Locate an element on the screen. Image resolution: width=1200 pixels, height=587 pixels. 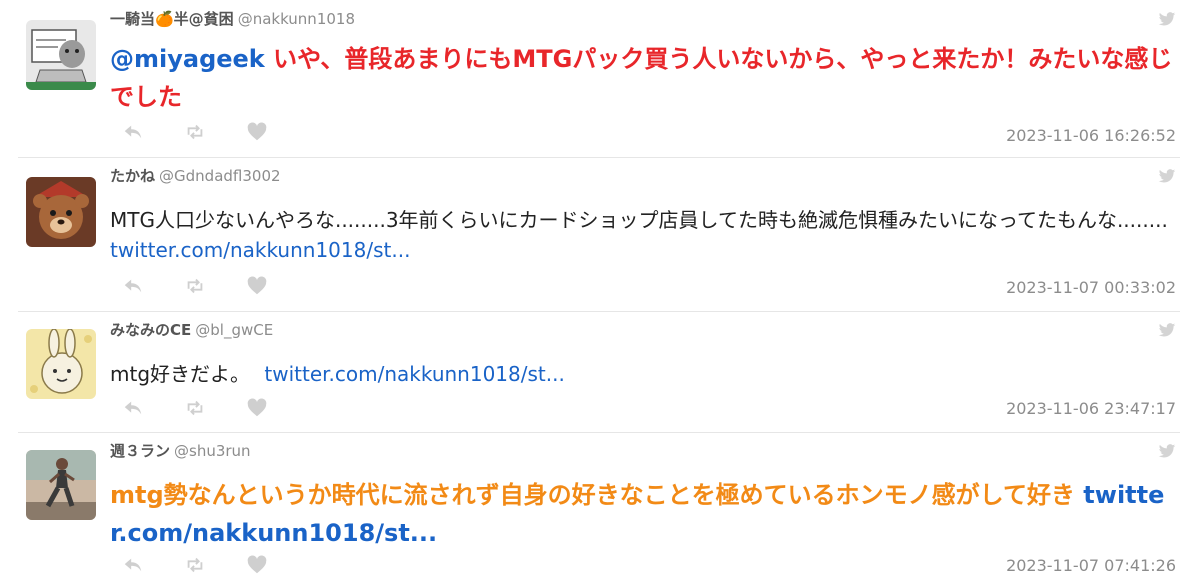
user-handle: @bl_gwCE is located at coordinates (234, 330).